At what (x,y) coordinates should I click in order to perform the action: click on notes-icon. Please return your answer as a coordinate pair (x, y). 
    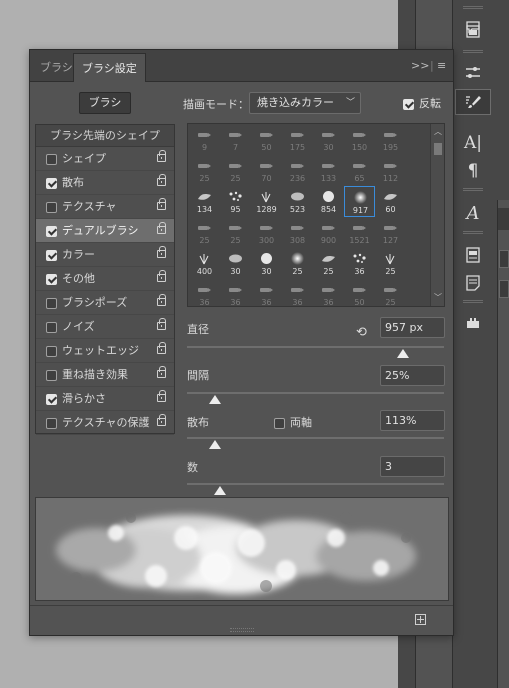
    Looking at the image, I should click on (473, 283).